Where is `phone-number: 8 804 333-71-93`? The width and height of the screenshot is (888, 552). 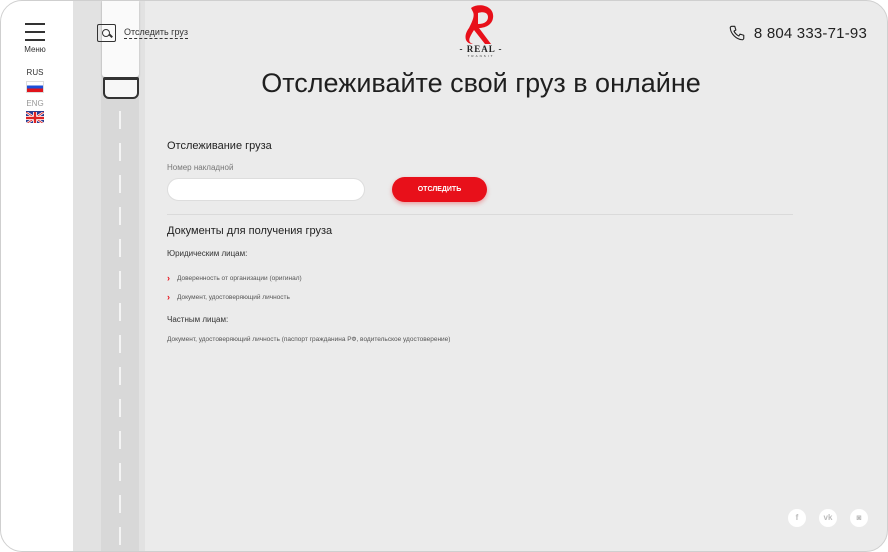
phone-number: 8 804 333-71-93 is located at coordinates (810, 33).